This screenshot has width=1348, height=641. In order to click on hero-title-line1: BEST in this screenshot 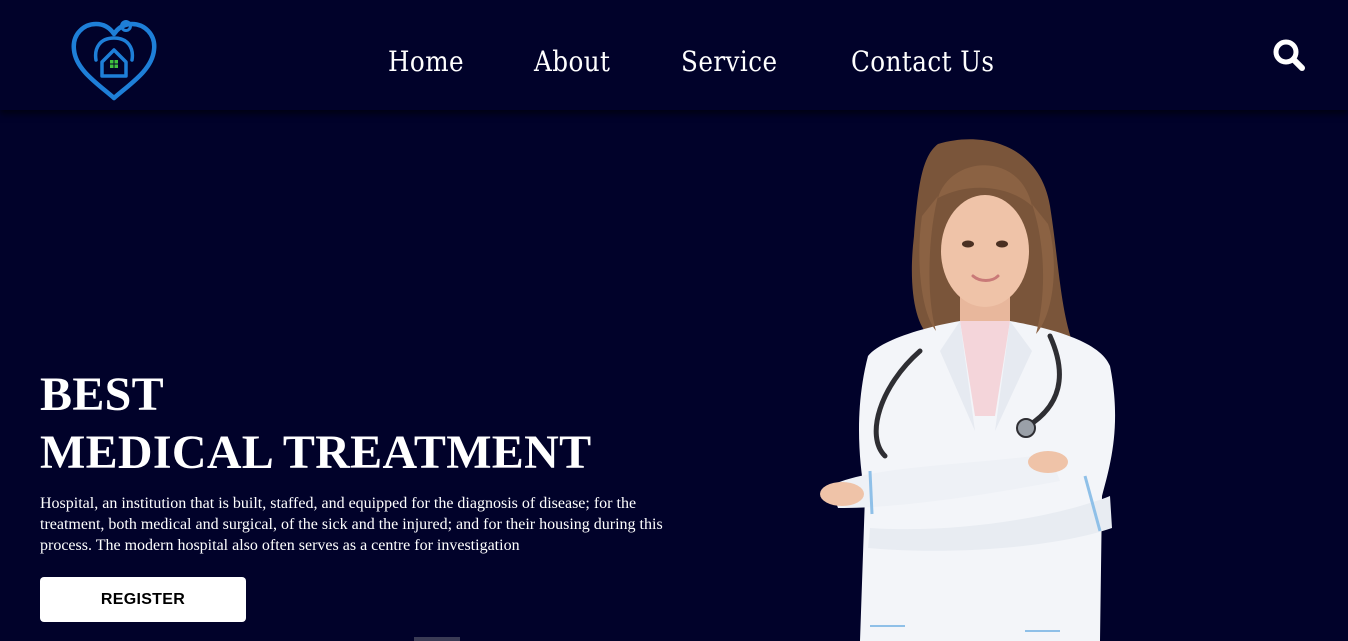, I will do `click(102, 394)`.